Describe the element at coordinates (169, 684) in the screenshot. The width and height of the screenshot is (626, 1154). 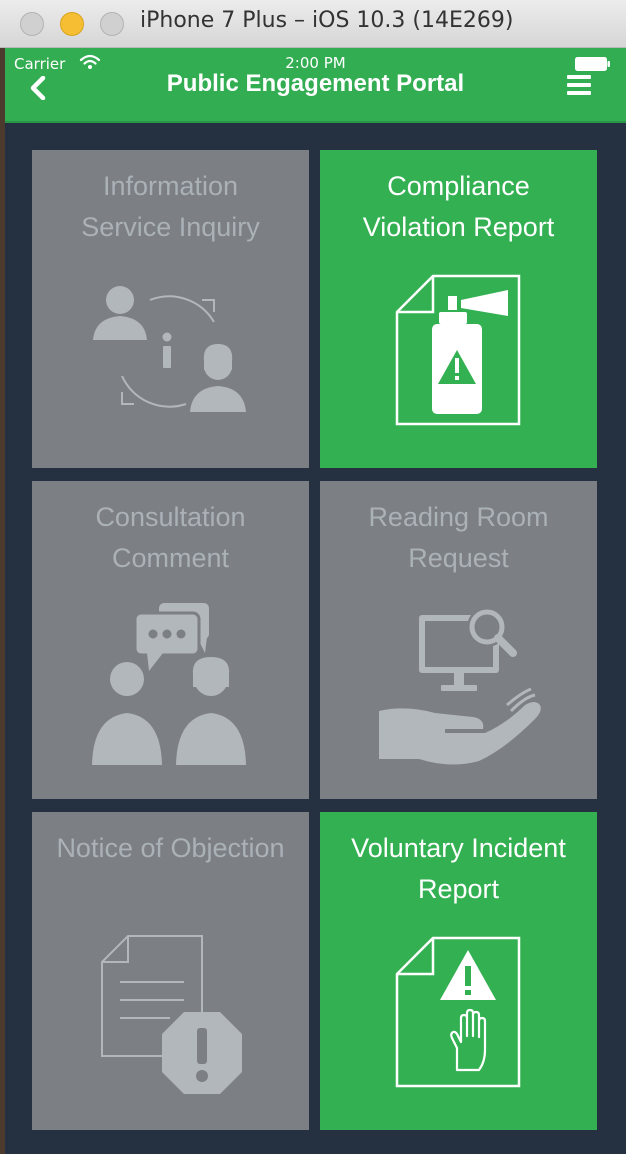
I see `people-discussion-icon` at that location.